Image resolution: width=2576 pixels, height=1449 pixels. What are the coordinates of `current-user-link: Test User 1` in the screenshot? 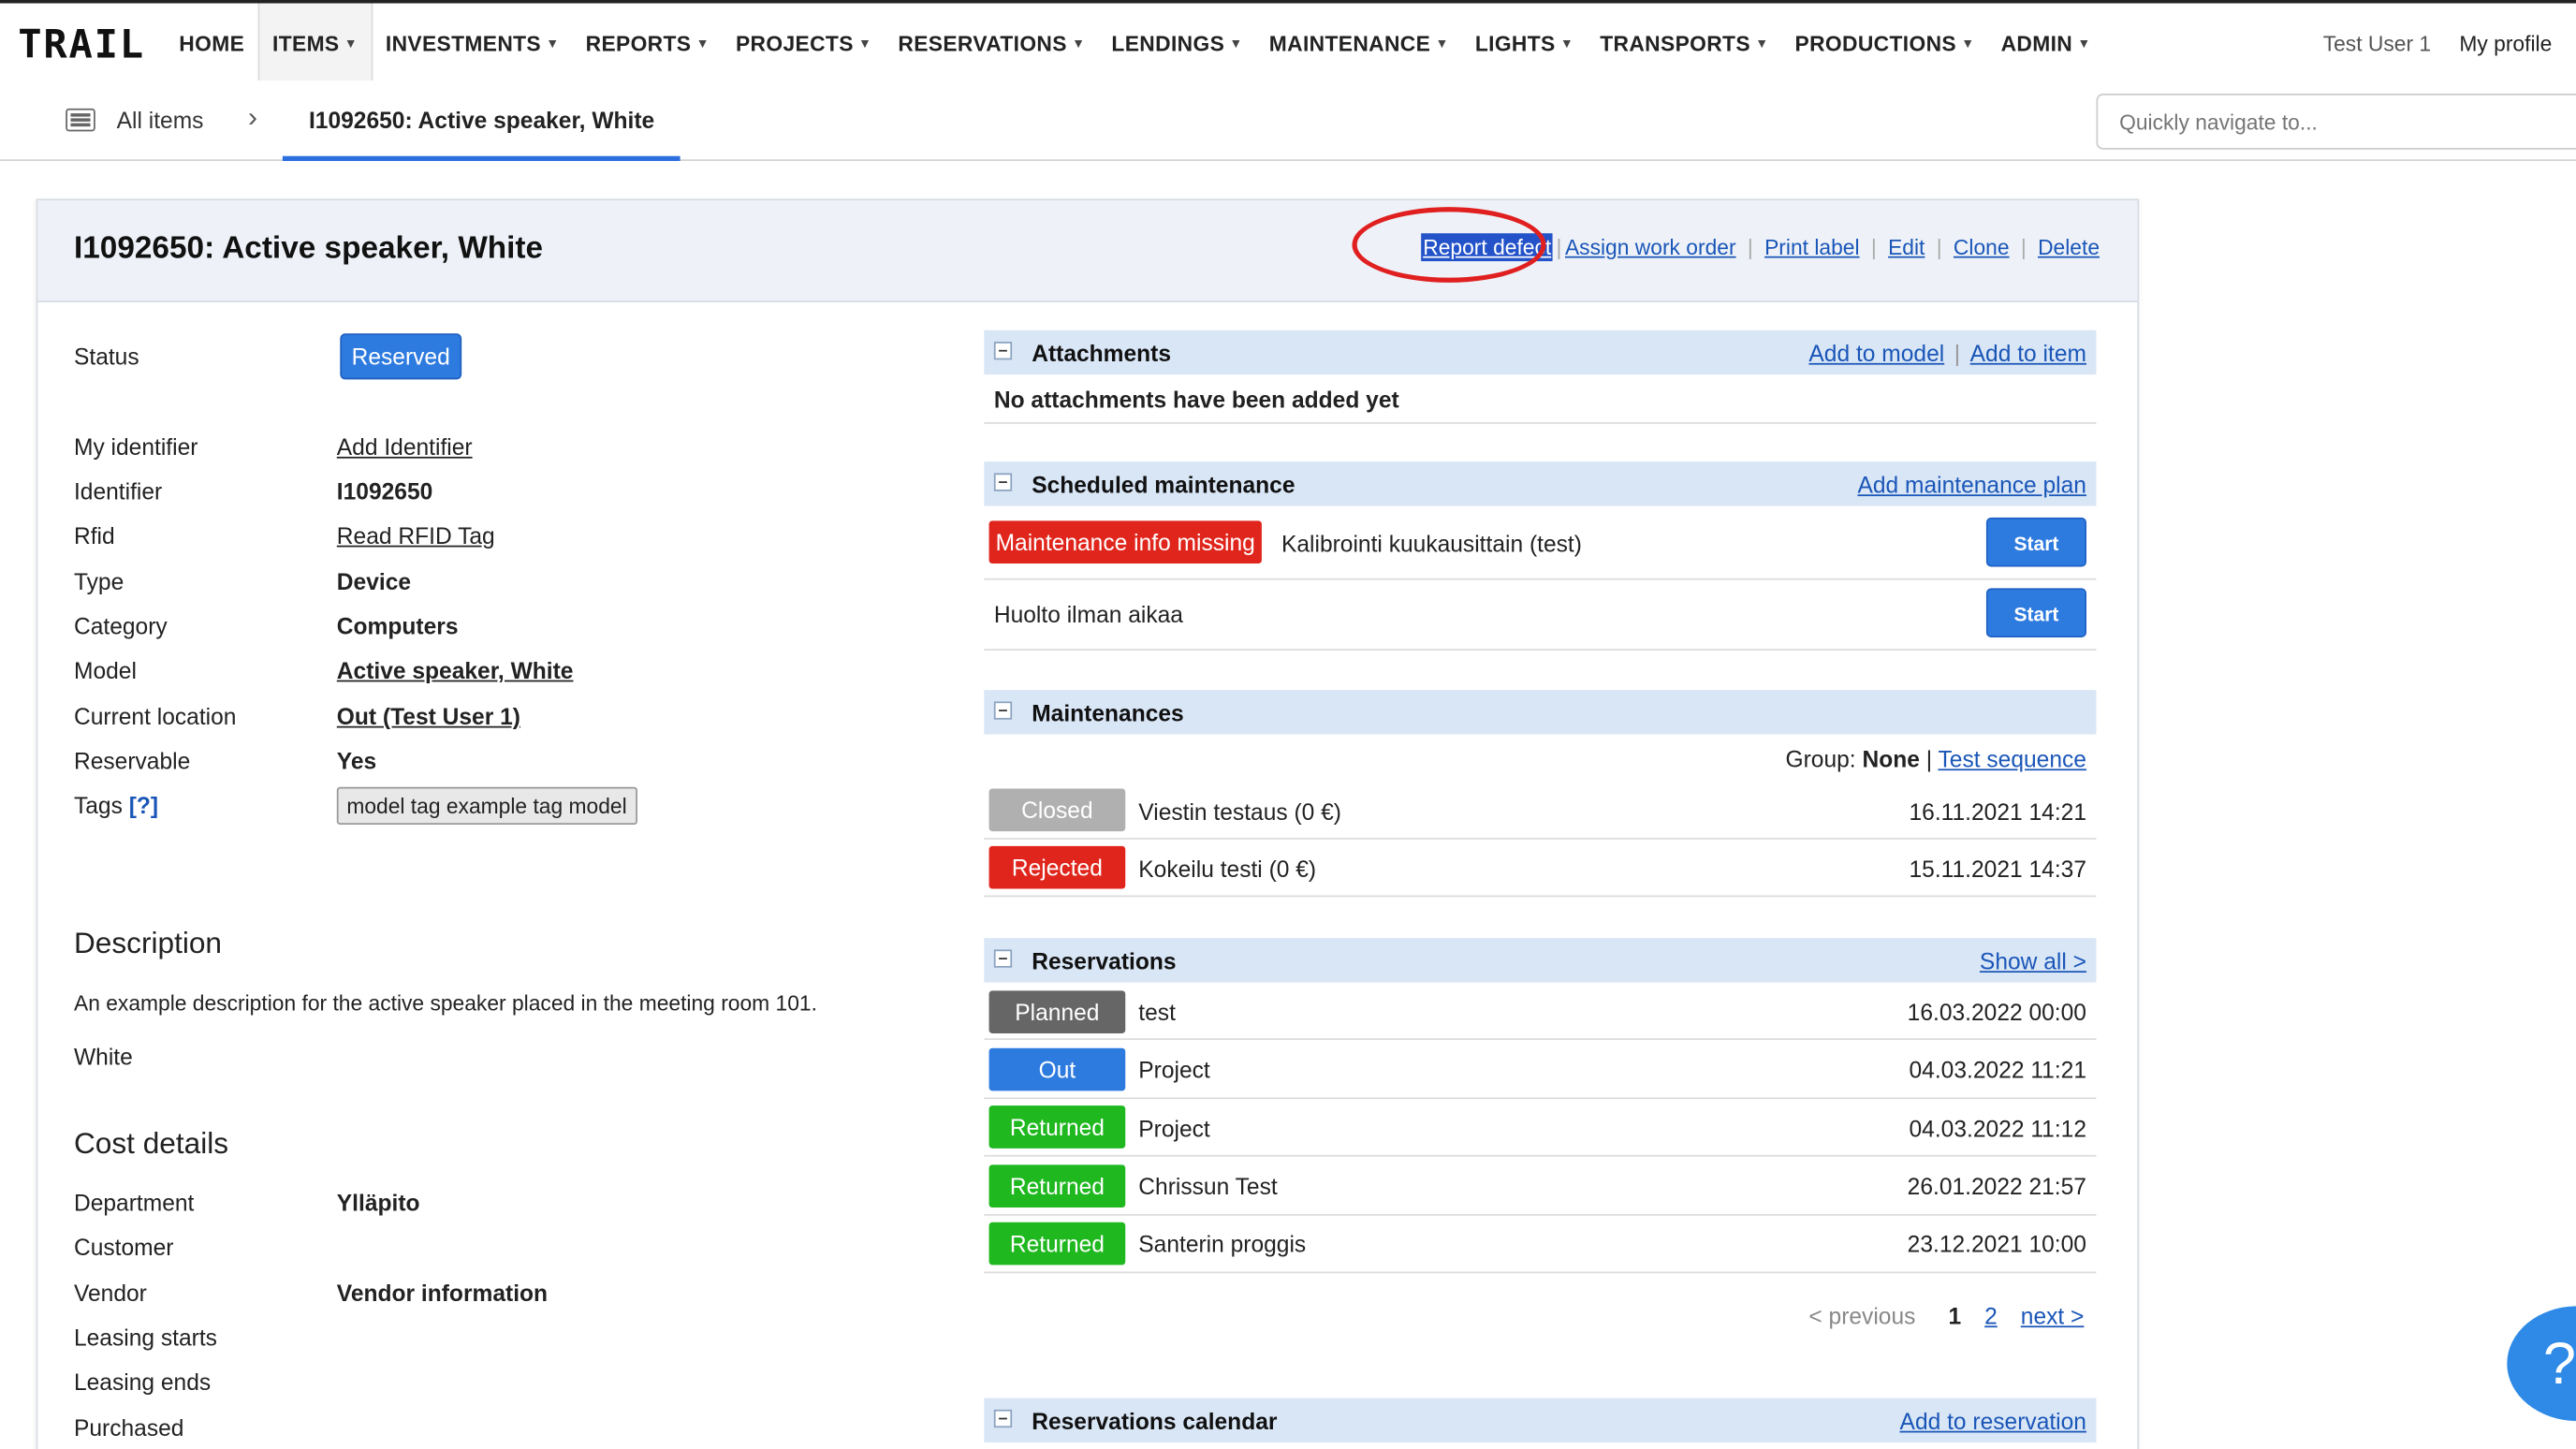 It's located at (2377, 43).